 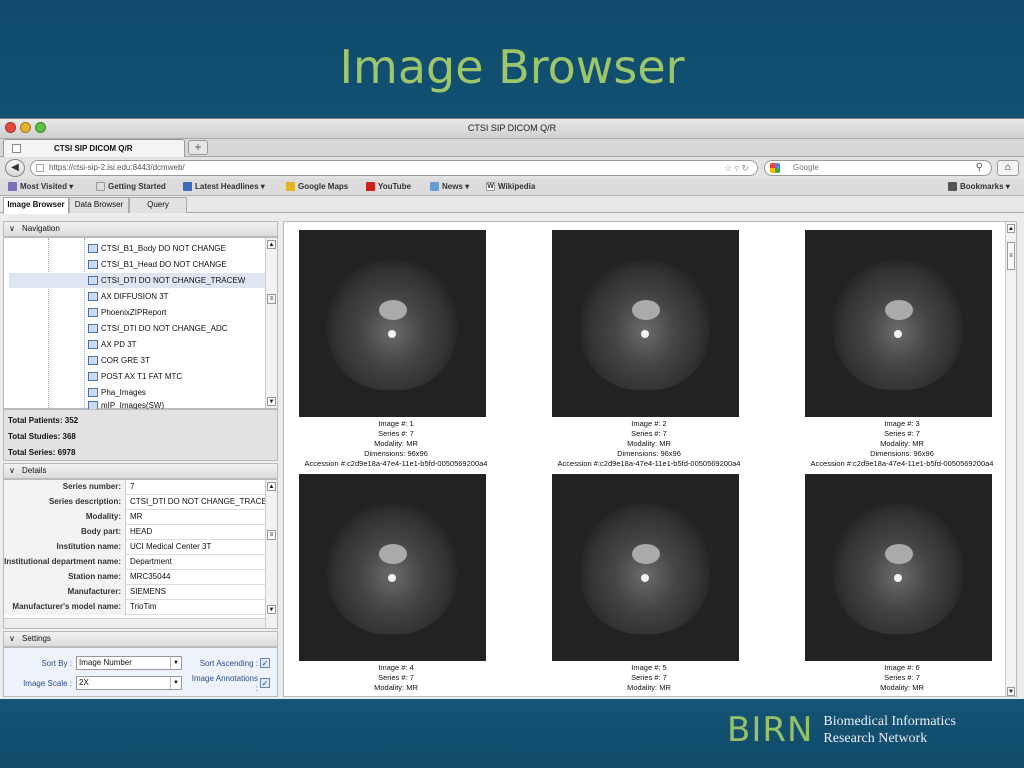 What do you see at coordinates (736, 168) in the screenshot?
I see `reload-icon: ☆ ▿ ↻` at bounding box center [736, 168].